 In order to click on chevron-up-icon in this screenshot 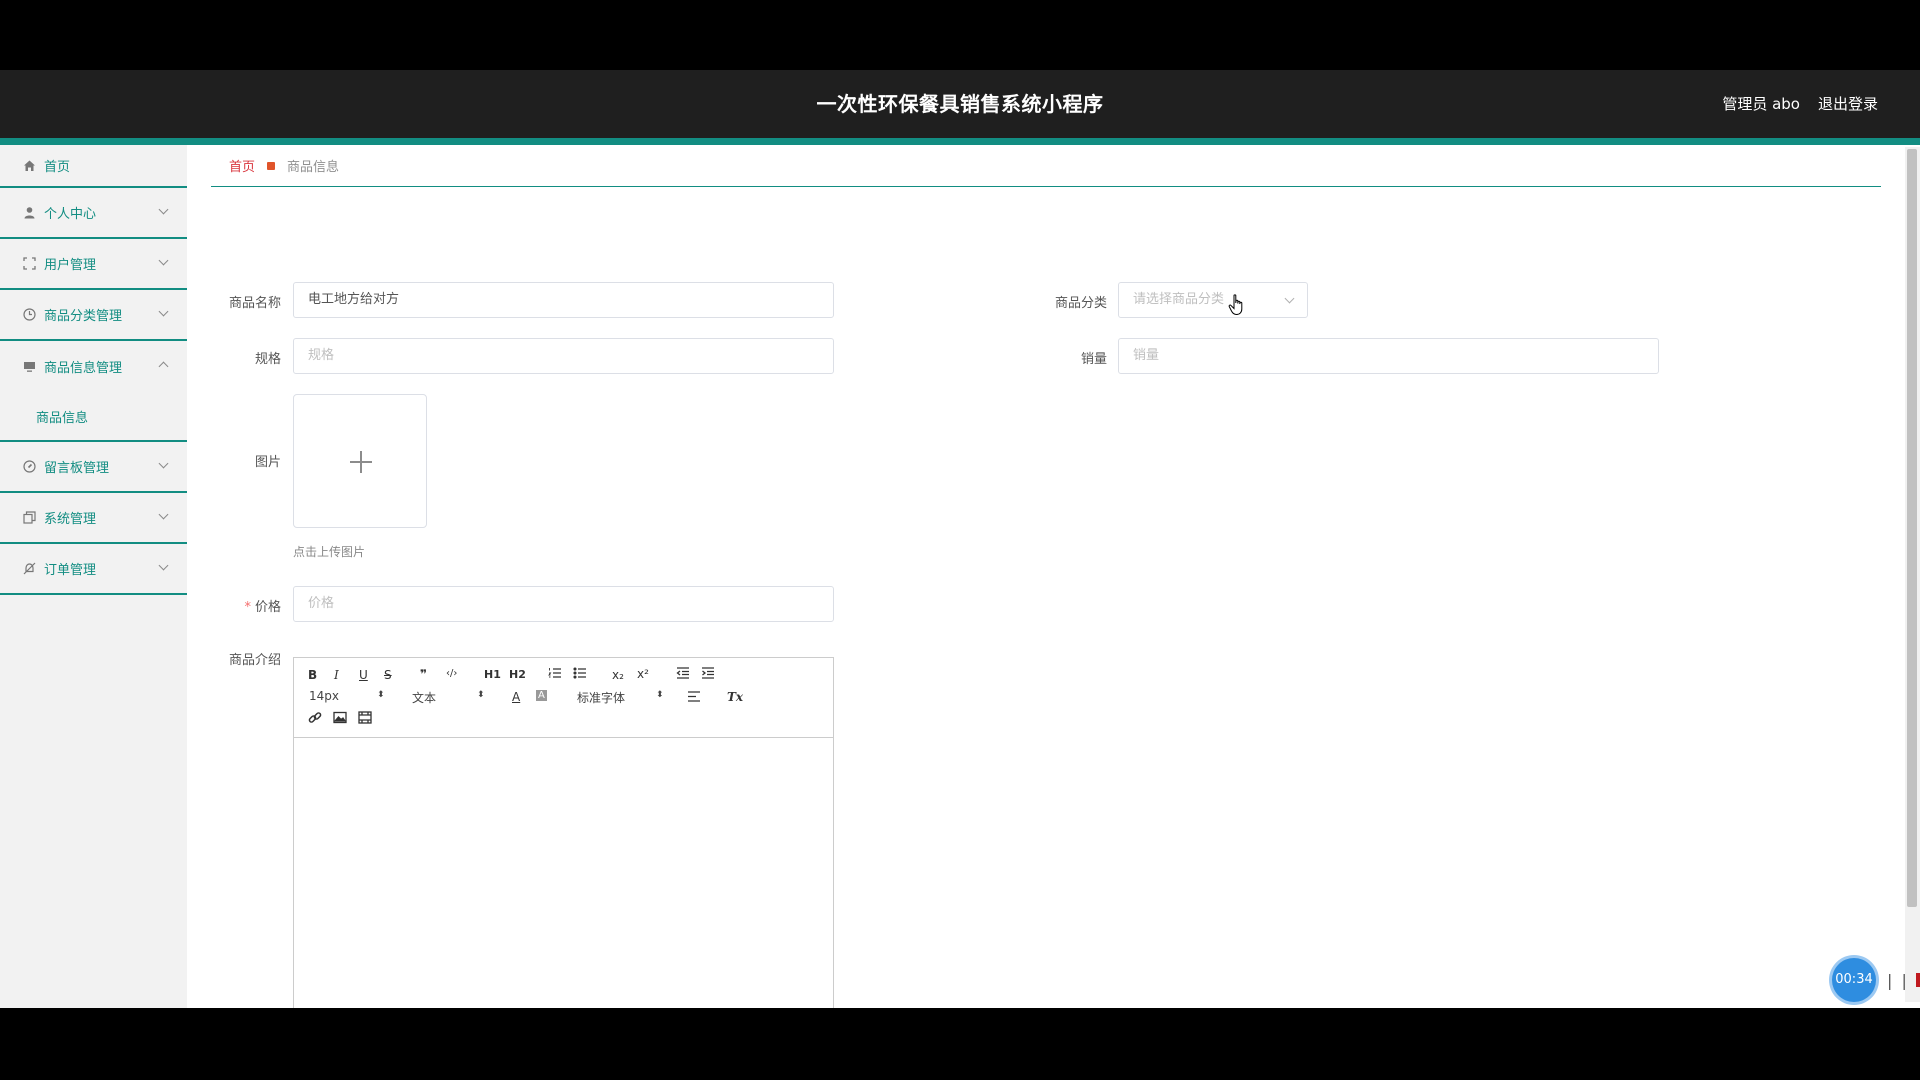, I will do `click(163, 366)`.